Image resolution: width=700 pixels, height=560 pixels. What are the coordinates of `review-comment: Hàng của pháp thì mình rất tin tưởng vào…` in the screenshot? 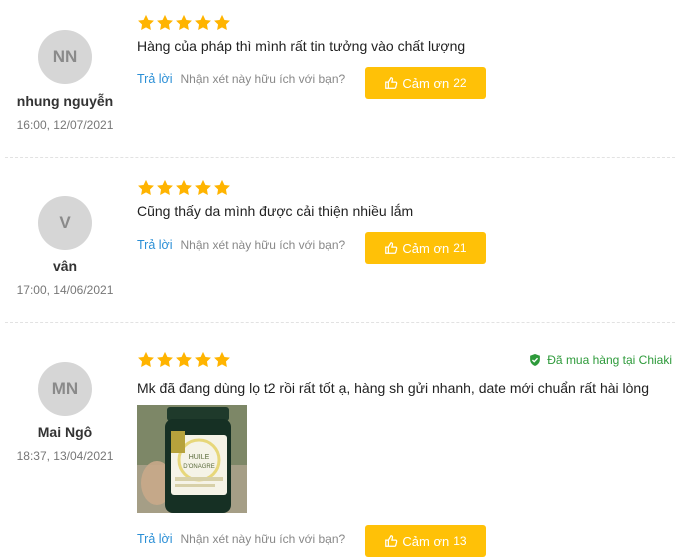 It's located at (301, 46).